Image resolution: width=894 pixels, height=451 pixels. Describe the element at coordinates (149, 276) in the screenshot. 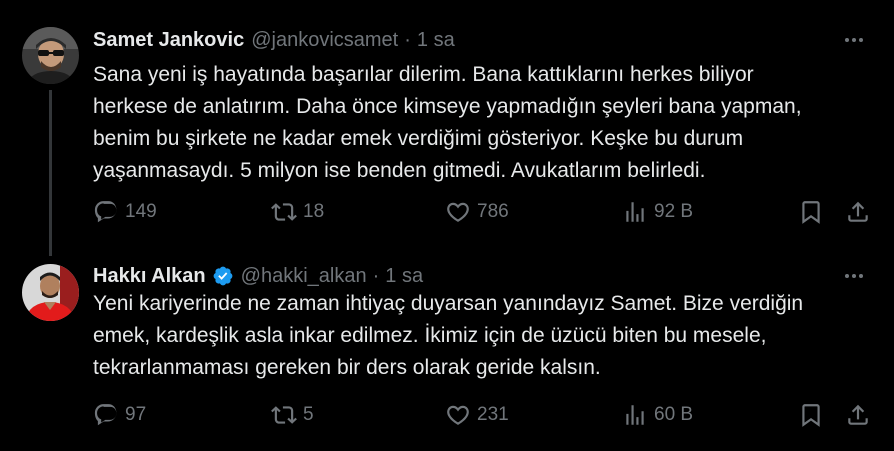

I see `display-name: Hakkı Alkan` at that location.